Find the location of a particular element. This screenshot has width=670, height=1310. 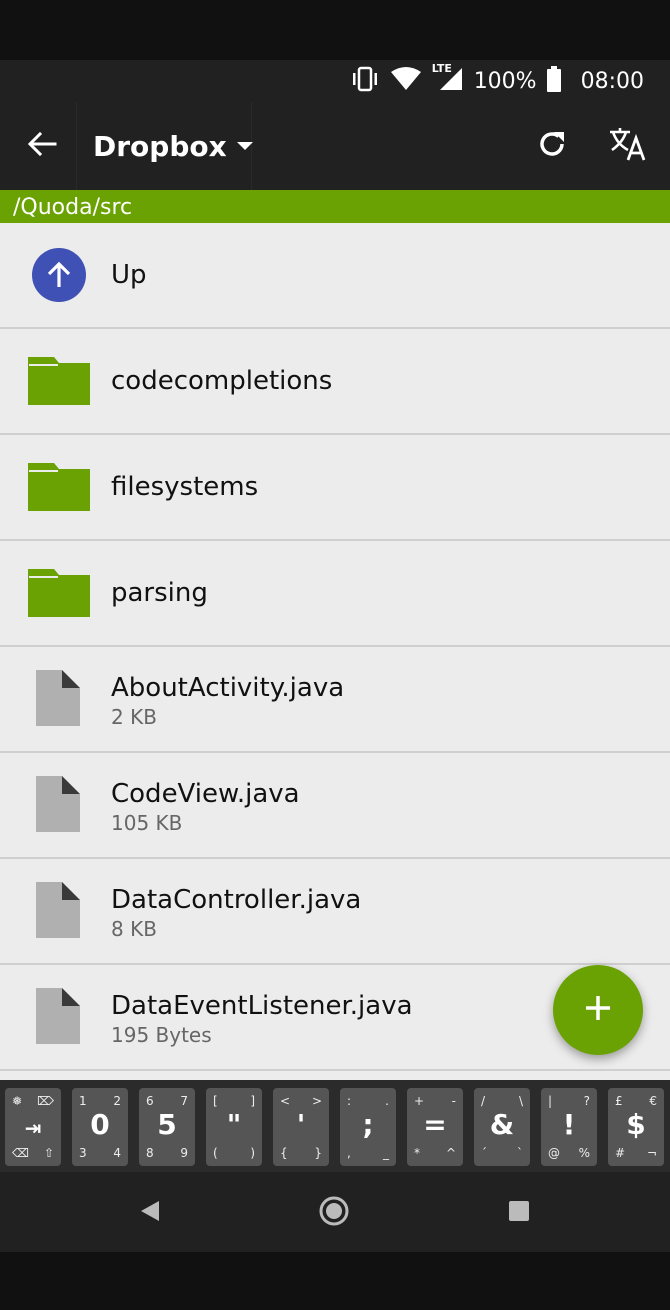

key-main: 5 is located at coordinates (167, 1124).